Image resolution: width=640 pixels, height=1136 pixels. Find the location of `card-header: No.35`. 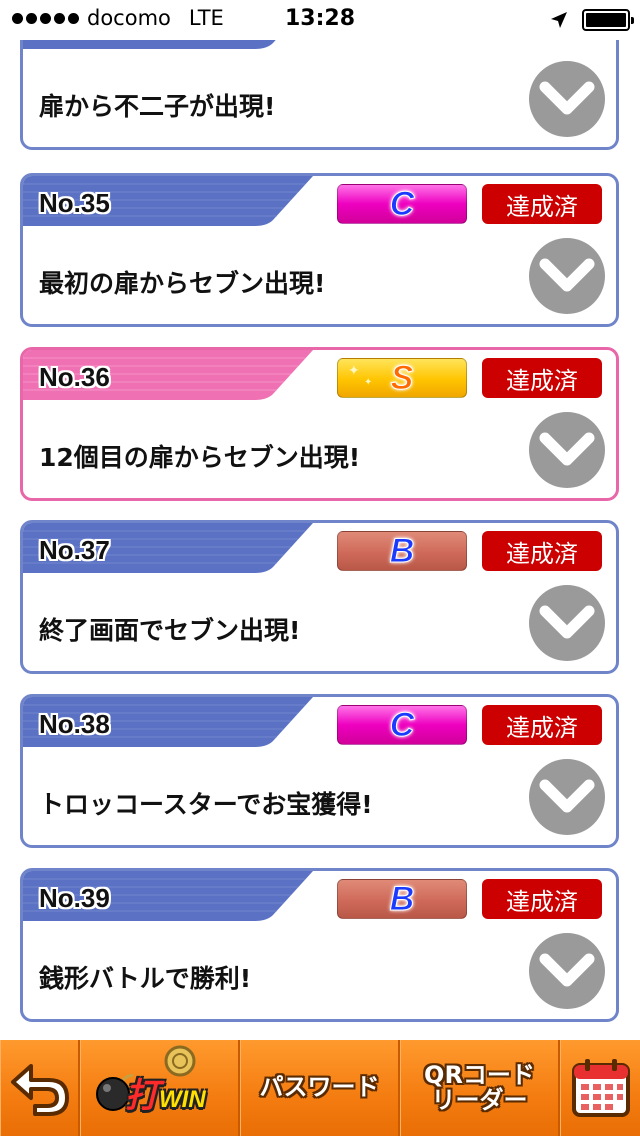

card-header: No.35 is located at coordinates (168, 204).